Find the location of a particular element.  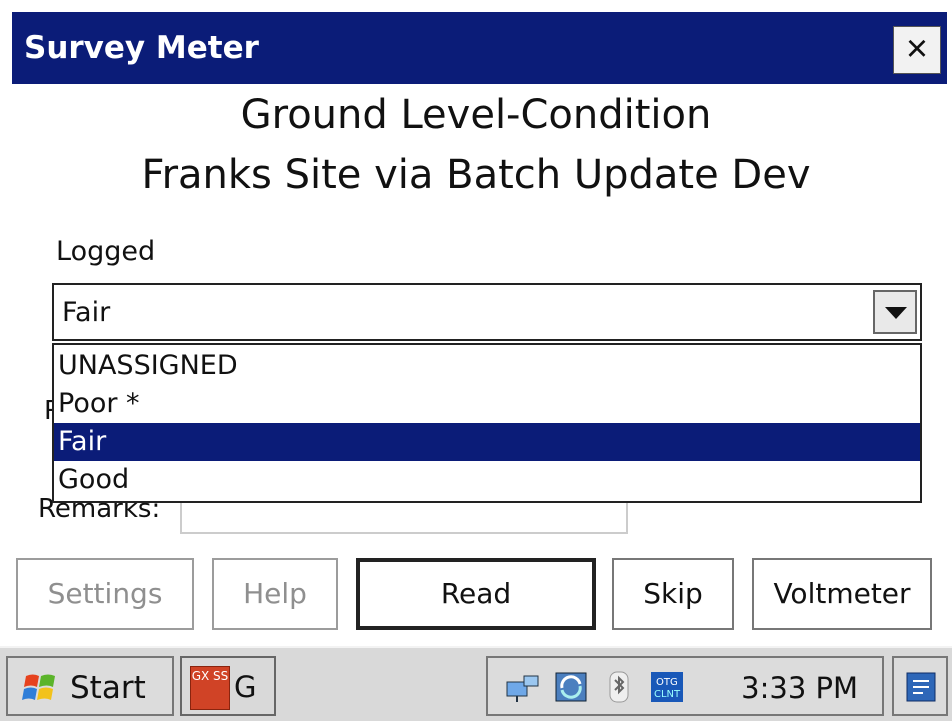

chevron-down-icon is located at coordinates (896, 313).